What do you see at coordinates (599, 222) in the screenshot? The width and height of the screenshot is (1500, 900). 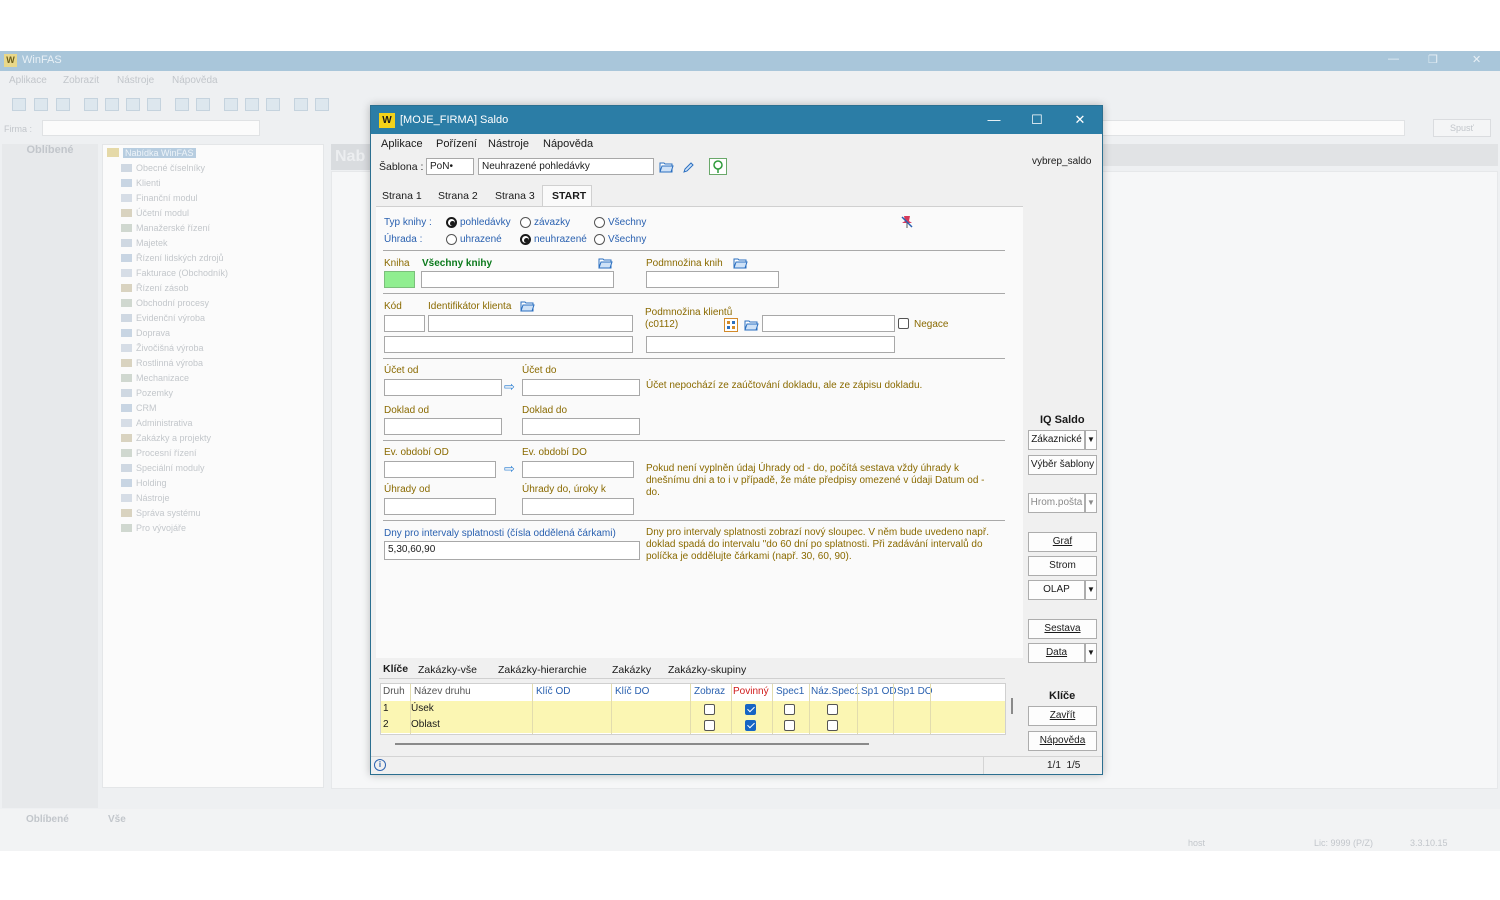 I see `radio-vsechny-typ` at bounding box center [599, 222].